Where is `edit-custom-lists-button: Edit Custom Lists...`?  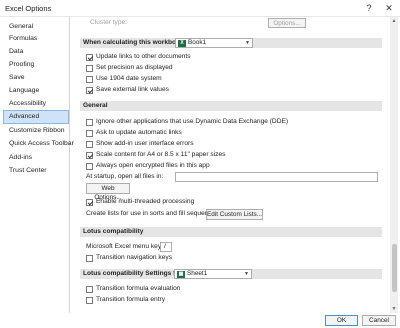 edit-custom-lists-button: Edit Custom Lists... is located at coordinates (234, 214).